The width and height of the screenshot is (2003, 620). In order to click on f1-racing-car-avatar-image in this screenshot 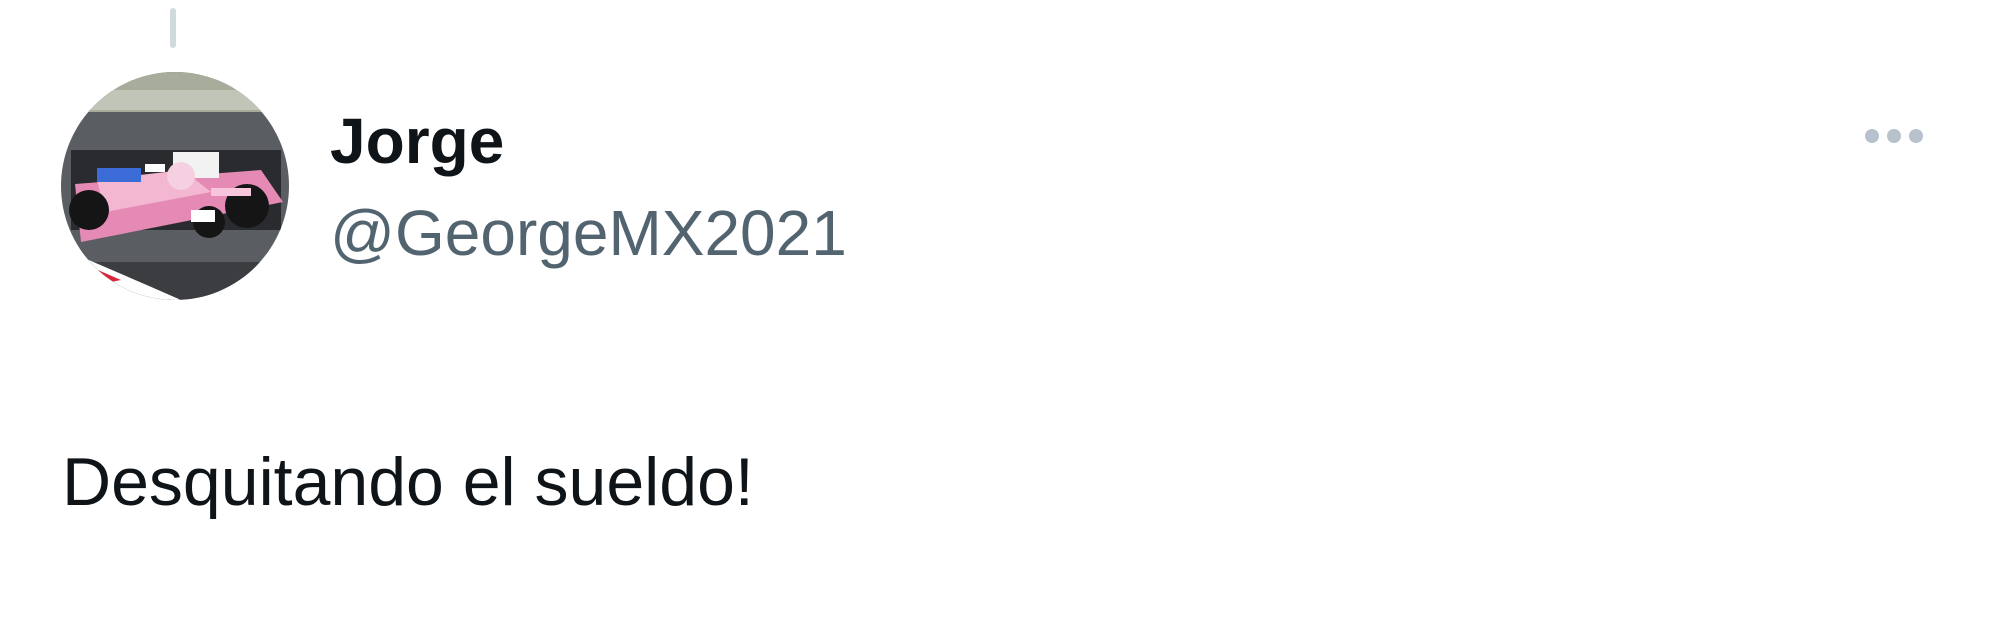, I will do `click(175, 186)`.